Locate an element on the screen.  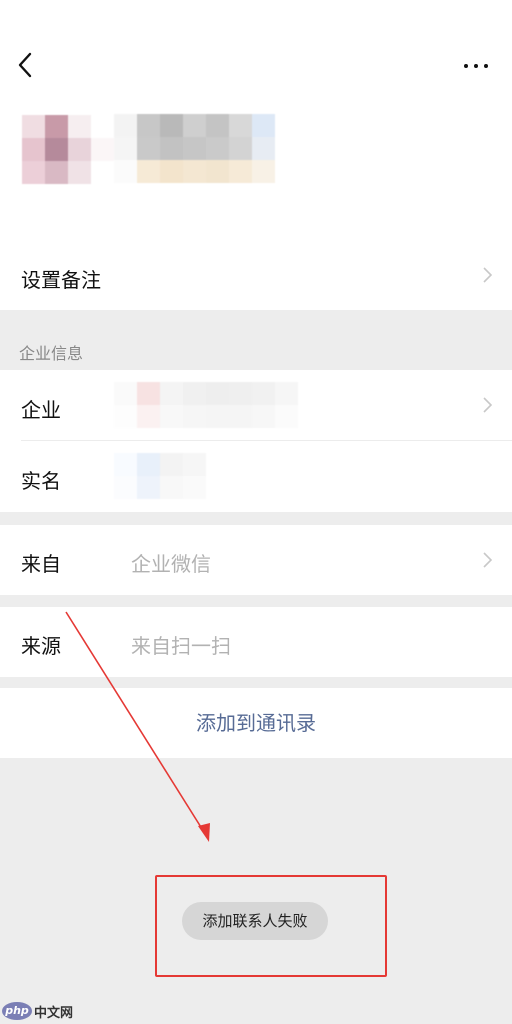
more-horizontal-icon is located at coordinates (466, 66).